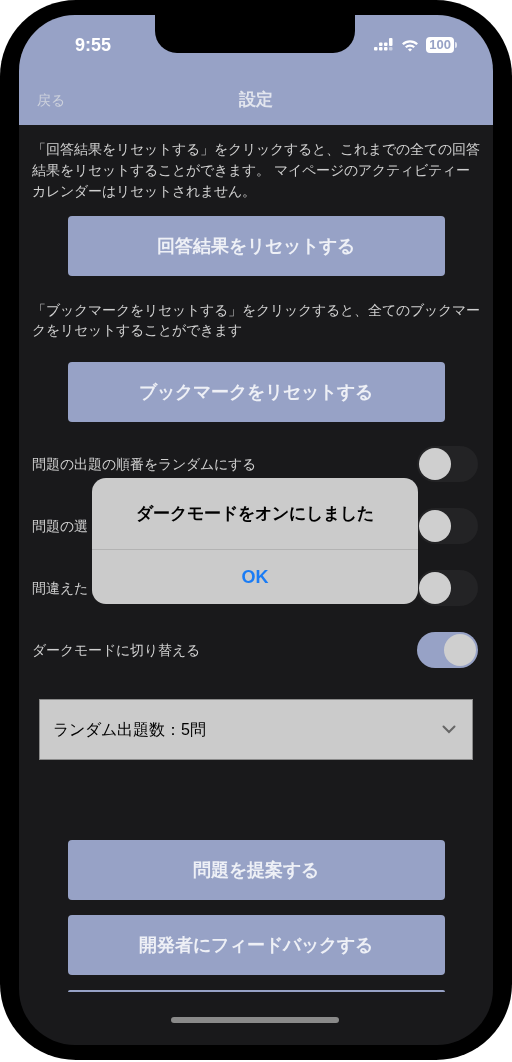 The height and width of the screenshot is (1062, 512). I want to click on toggle-label: 問題の選, so click(60, 526).